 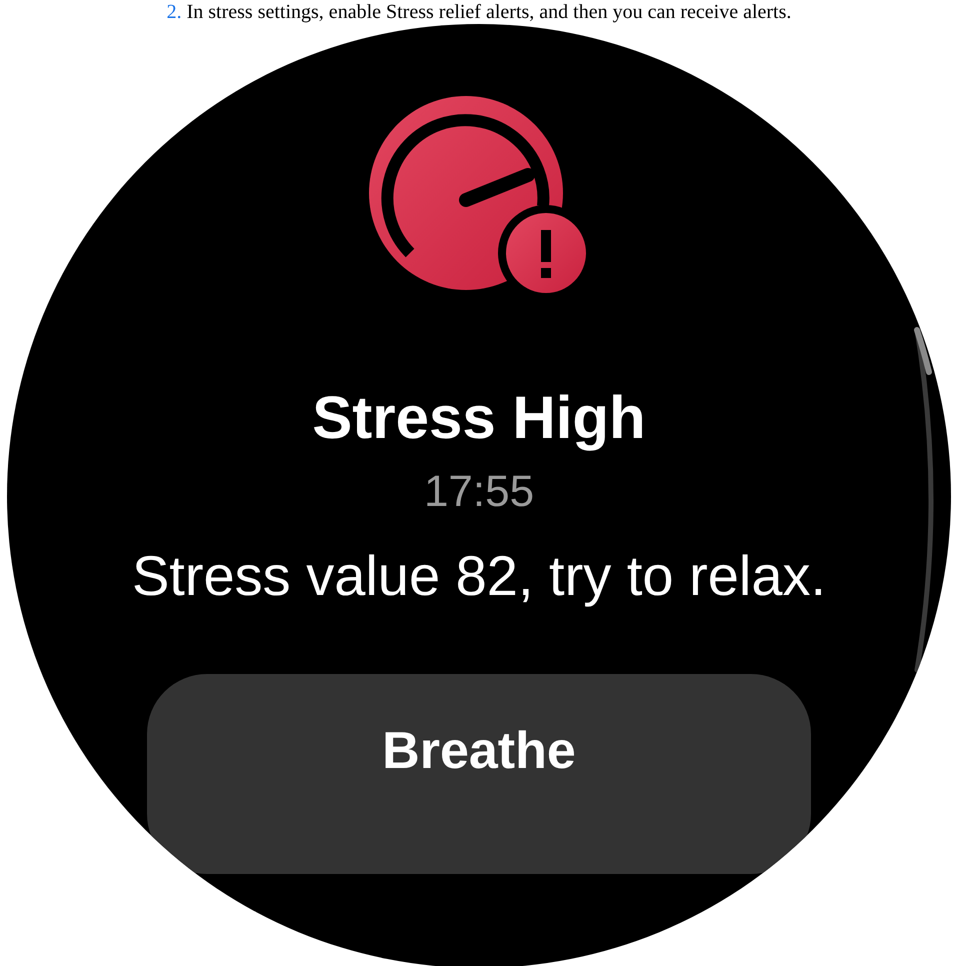 I want to click on alert-message: Stress value 82, try to relax., so click(x=479, y=576).